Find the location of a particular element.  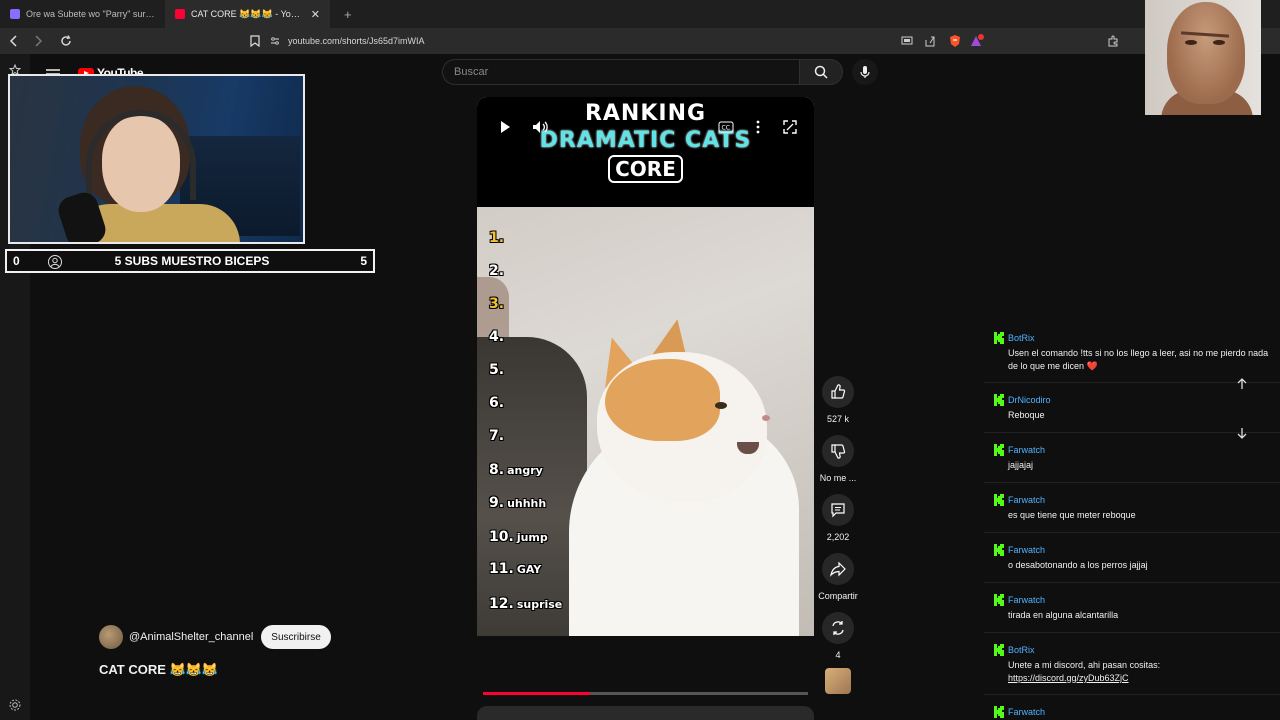

rank-number: 7. is located at coordinates (497, 436).